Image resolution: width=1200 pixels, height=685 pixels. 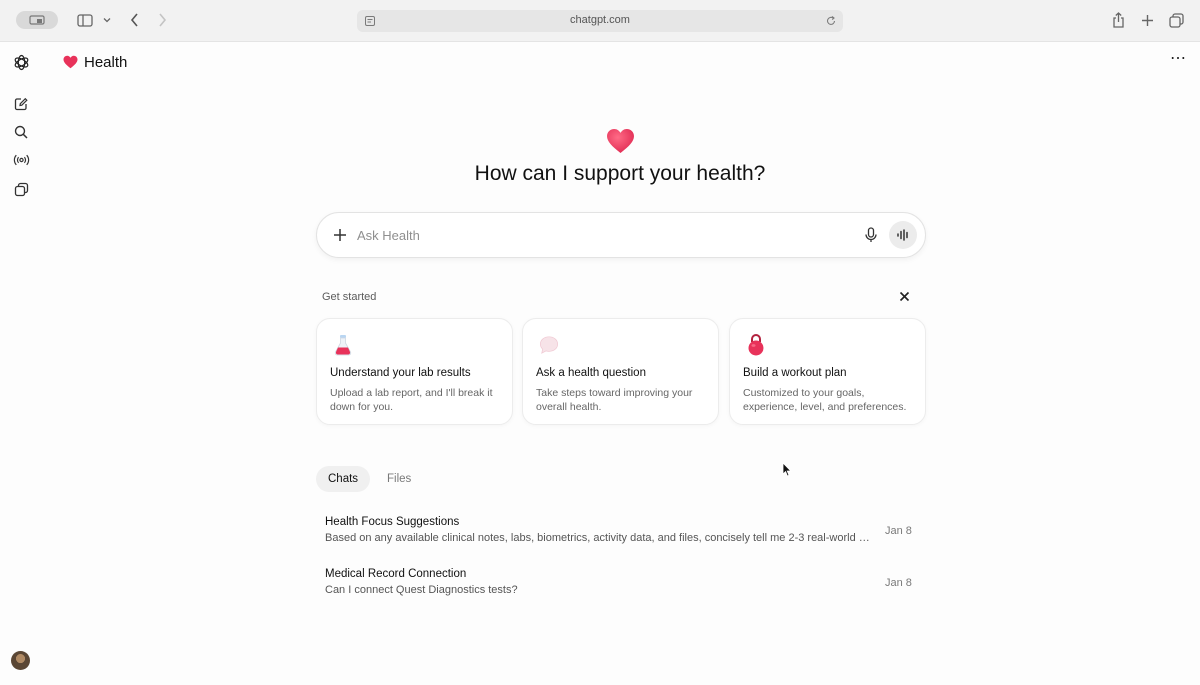 I want to click on back-button, so click(x=134, y=20).